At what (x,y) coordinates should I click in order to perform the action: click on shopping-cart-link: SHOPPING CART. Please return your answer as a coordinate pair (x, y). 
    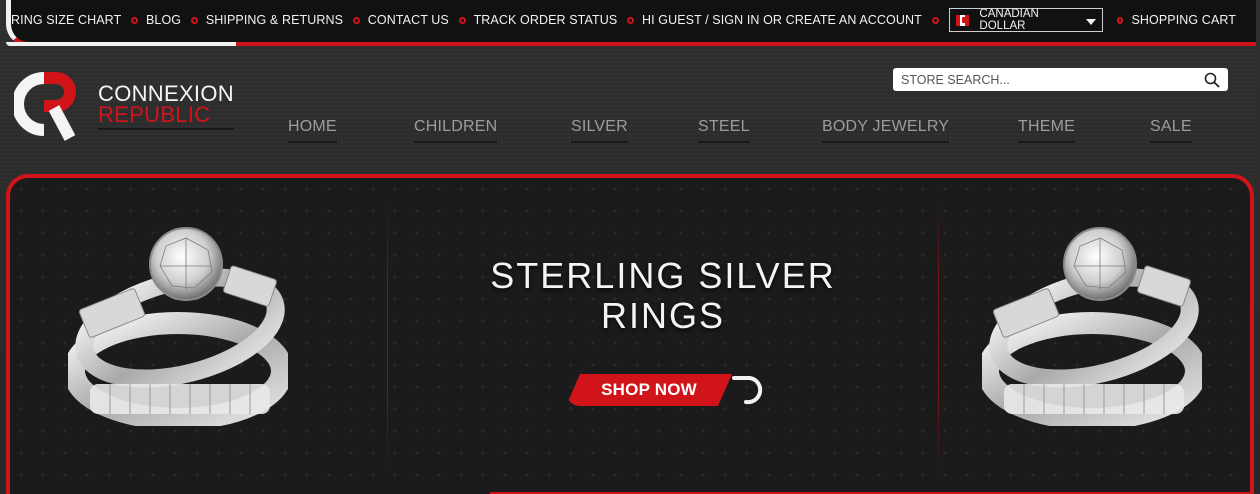
    Looking at the image, I should click on (1183, 20).